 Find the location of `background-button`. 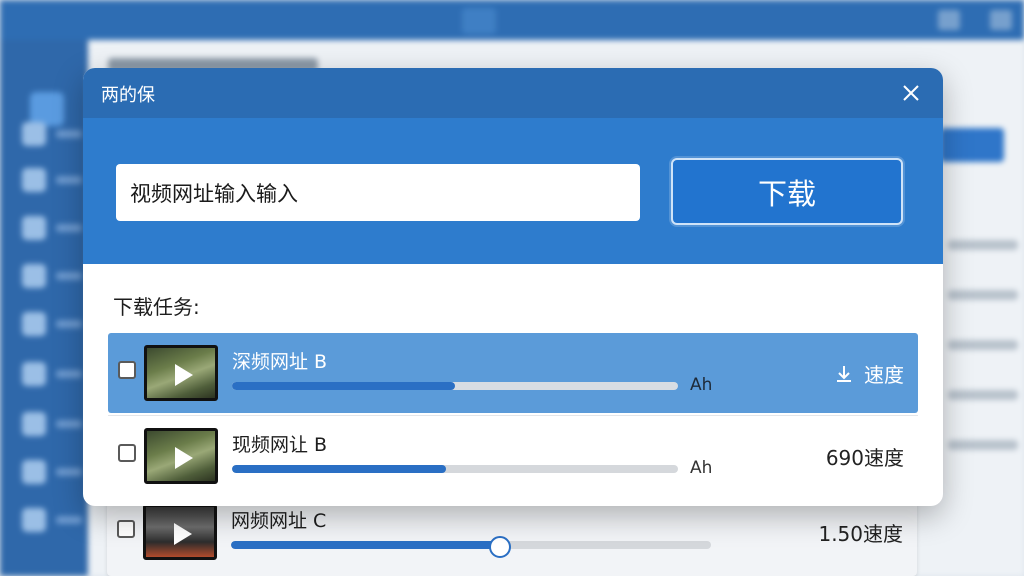

background-button is located at coordinates (972, 145).